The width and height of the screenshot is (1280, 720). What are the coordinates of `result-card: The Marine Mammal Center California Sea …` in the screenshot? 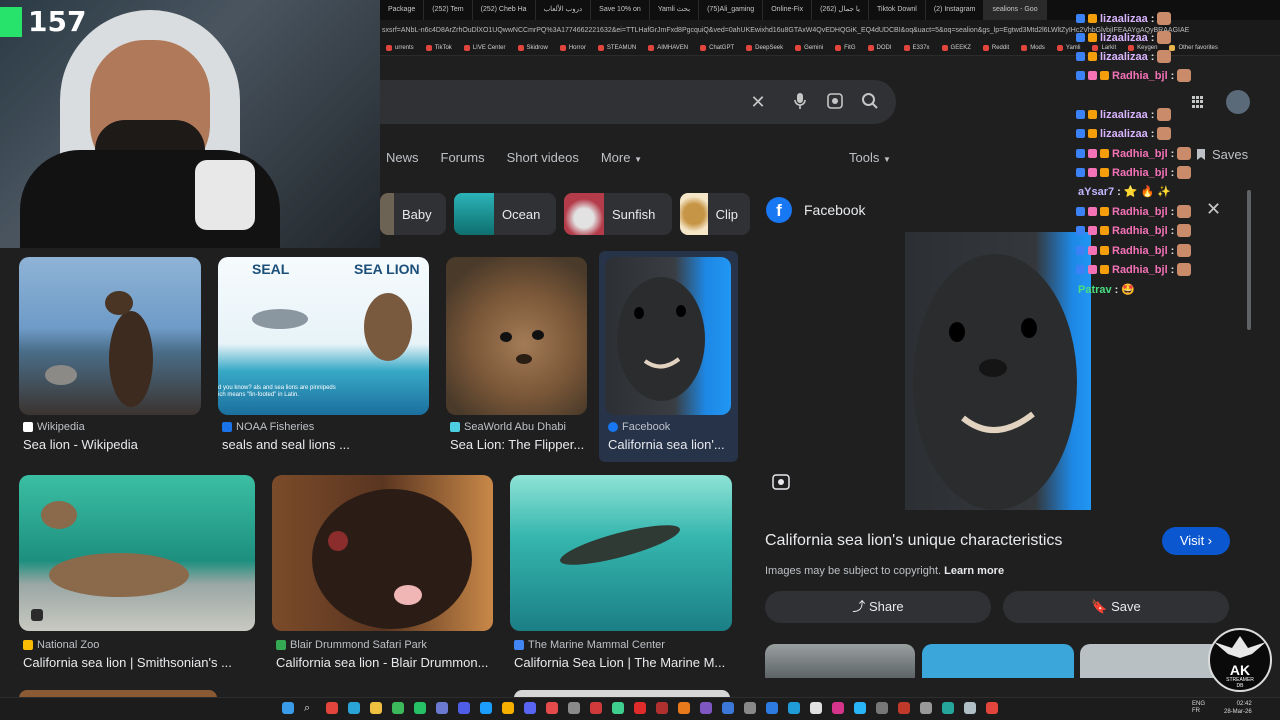 It's located at (621, 575).